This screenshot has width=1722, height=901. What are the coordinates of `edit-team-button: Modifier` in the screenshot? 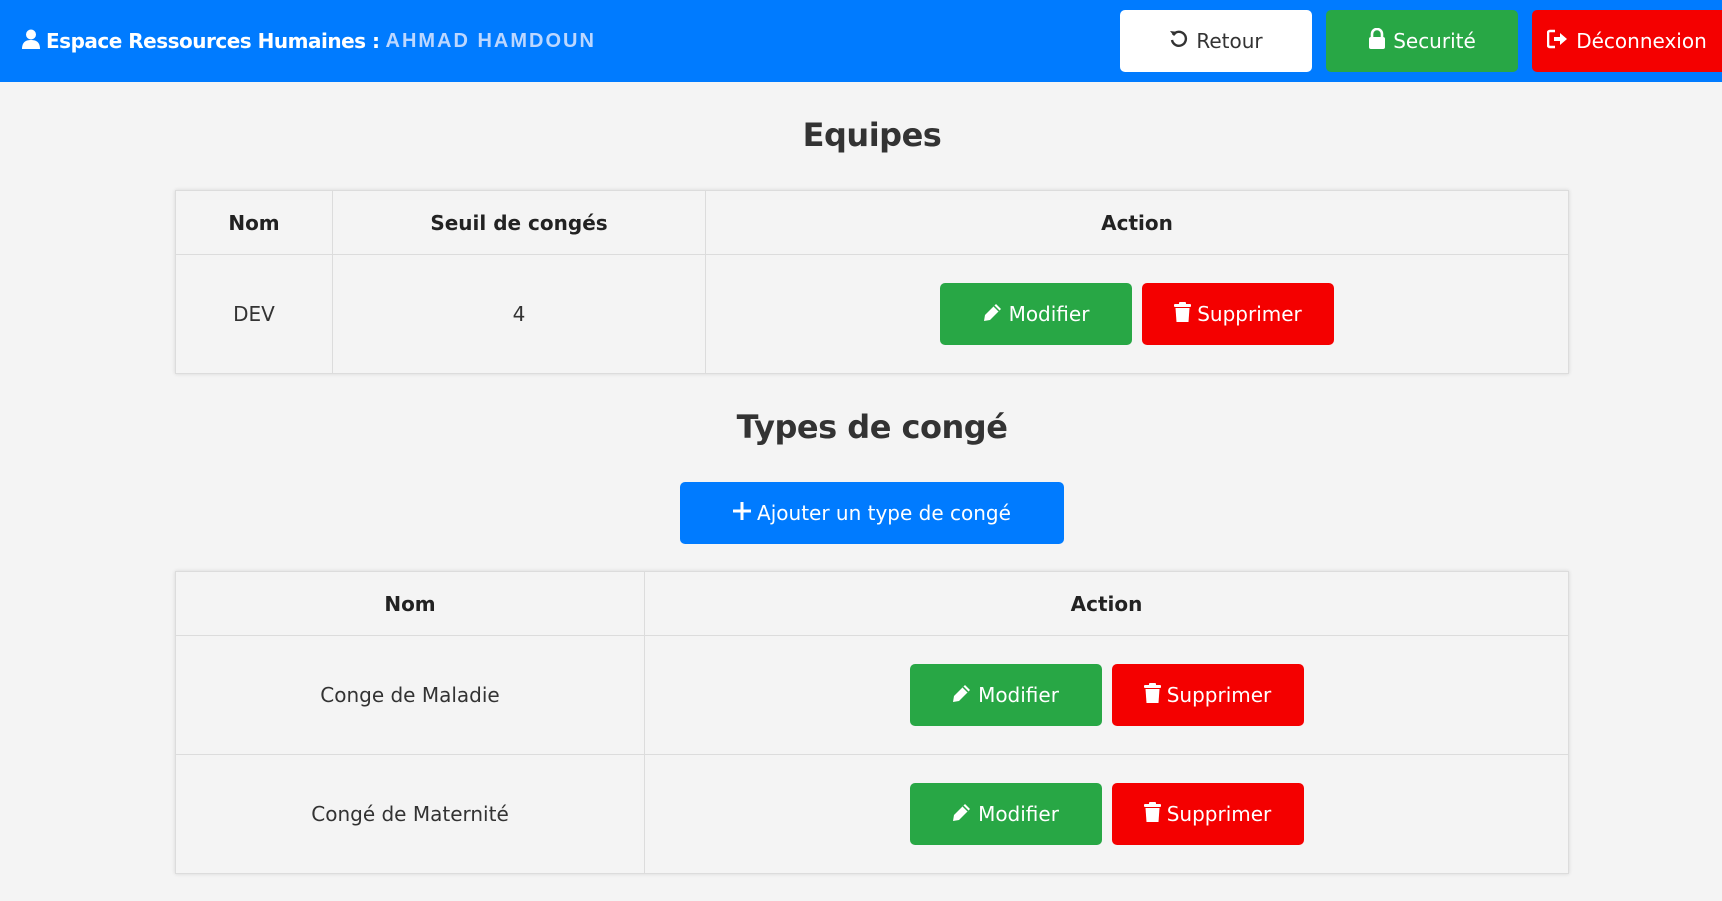 It's located at (1036, 314).